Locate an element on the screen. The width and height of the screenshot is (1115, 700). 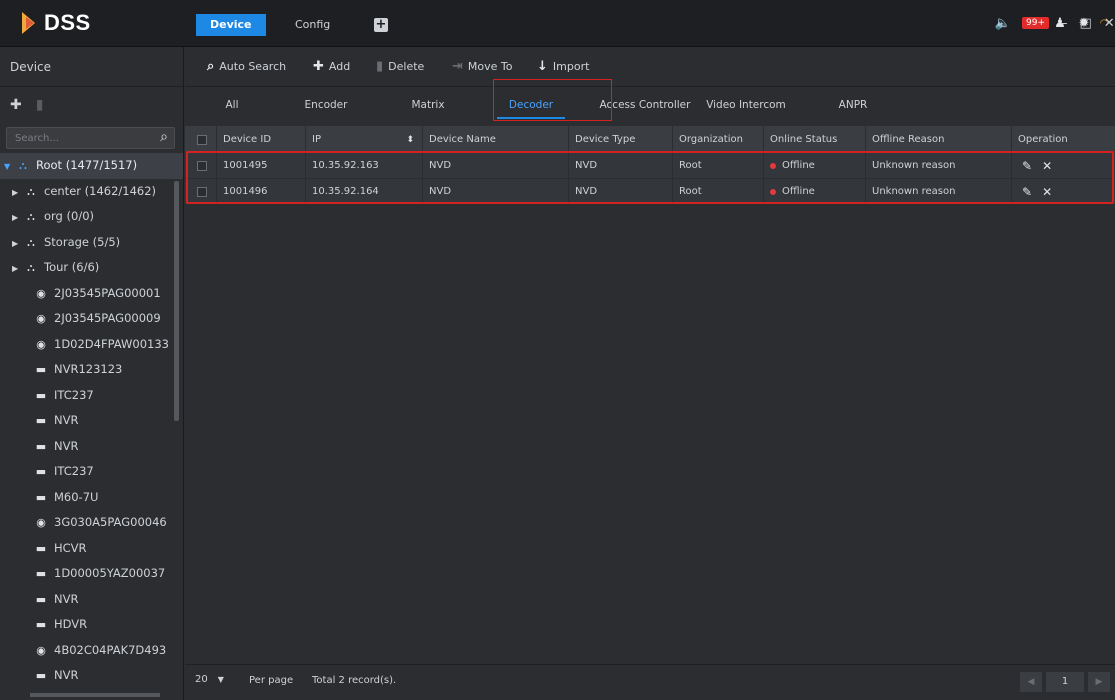
tree-node: ◉ 2J03545PAG00001 is located at coordinates (91, 294).